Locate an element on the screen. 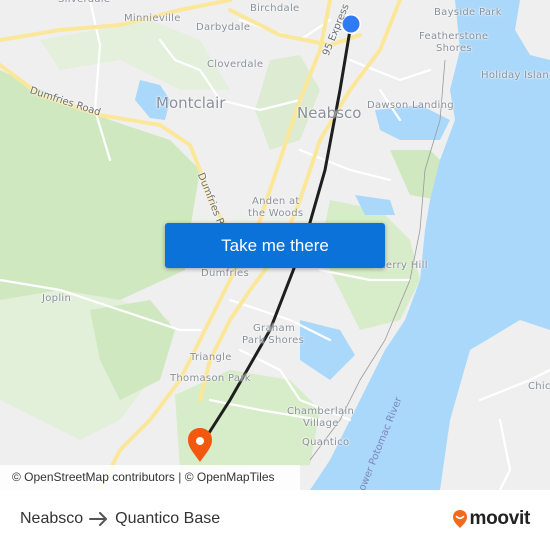 Image resolution: width=550 pixels, height=550 pixels. place-label: Featherstone is located at coordinates (454, 36).